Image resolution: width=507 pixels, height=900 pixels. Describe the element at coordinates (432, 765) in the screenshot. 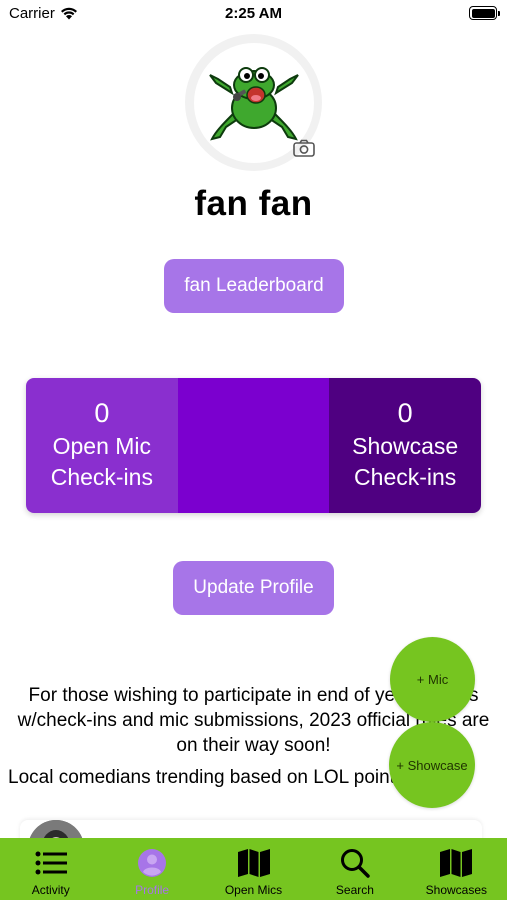

I see `add-showcase-button: + Showcase` at that location.